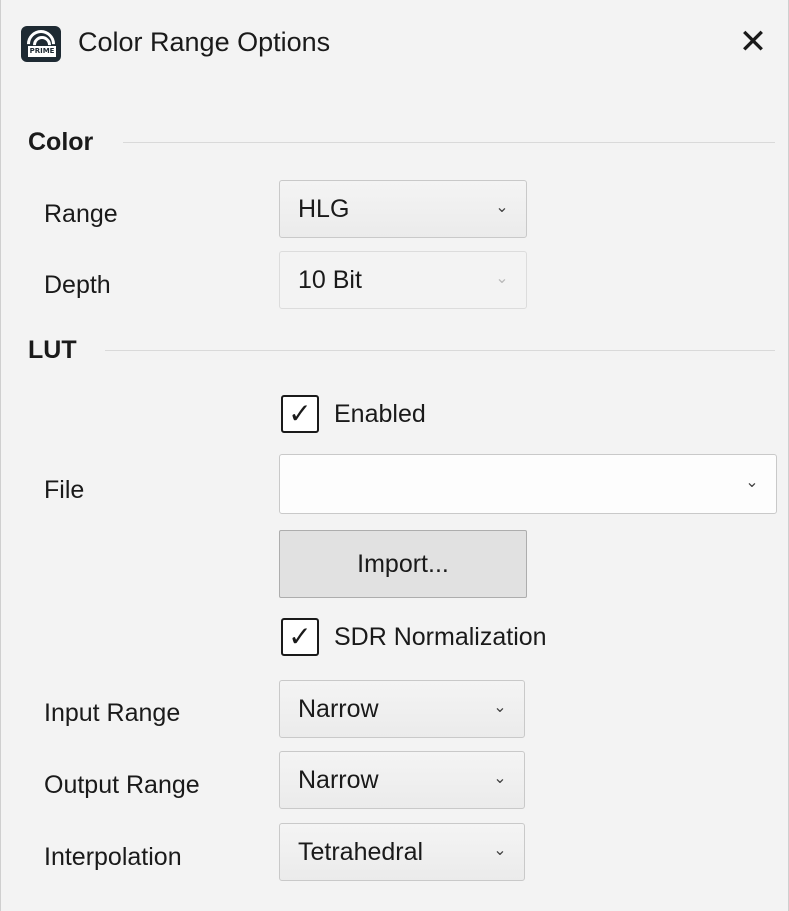  Describe the element at coordinates (122, 785) in the screenshot. I see `output-range-label: Output Range` at that location.